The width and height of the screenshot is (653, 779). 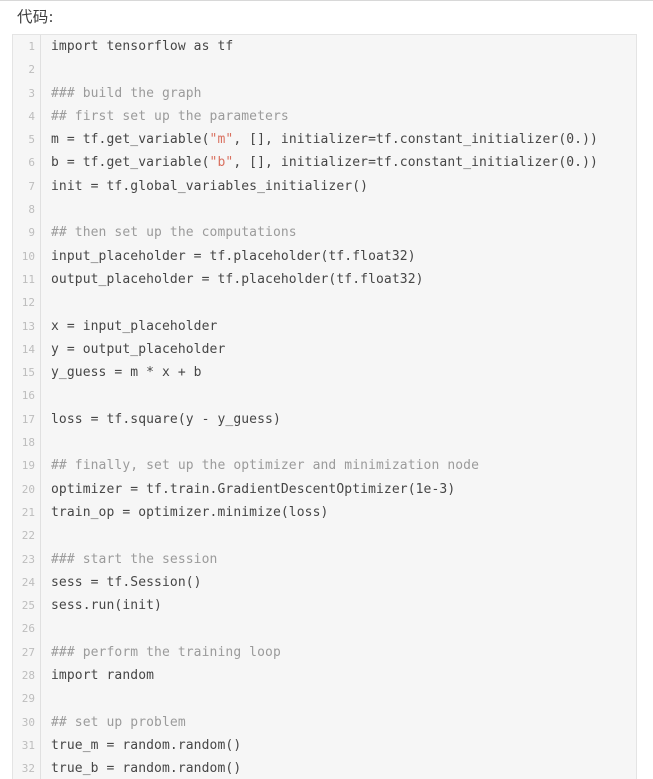 What do you see at coordinates (338, 559) in the screenshot?
I see `code-line-content: ### start the session` at bounding box center [338, 559].